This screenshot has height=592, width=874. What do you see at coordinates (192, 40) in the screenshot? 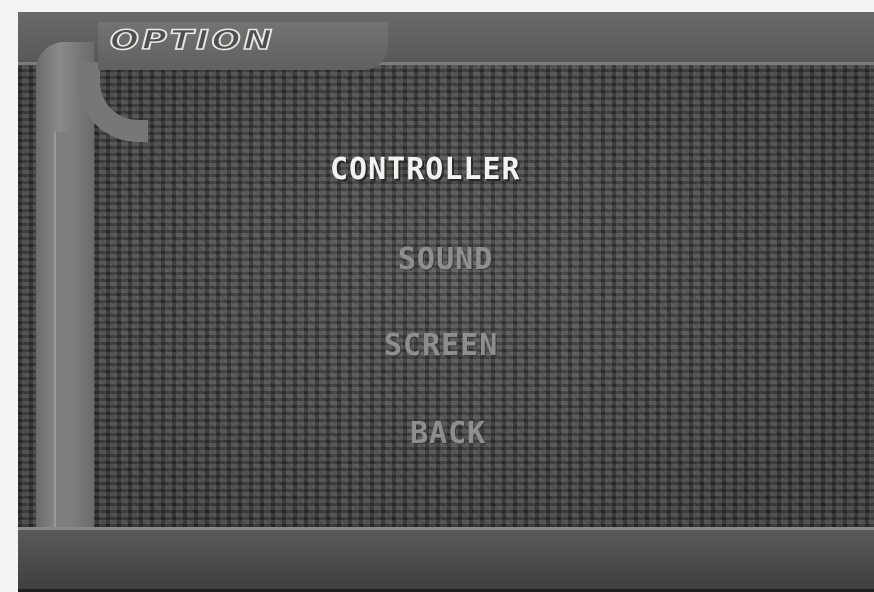
I see `screen-title: OPTION` at bounding box center [192, 40].